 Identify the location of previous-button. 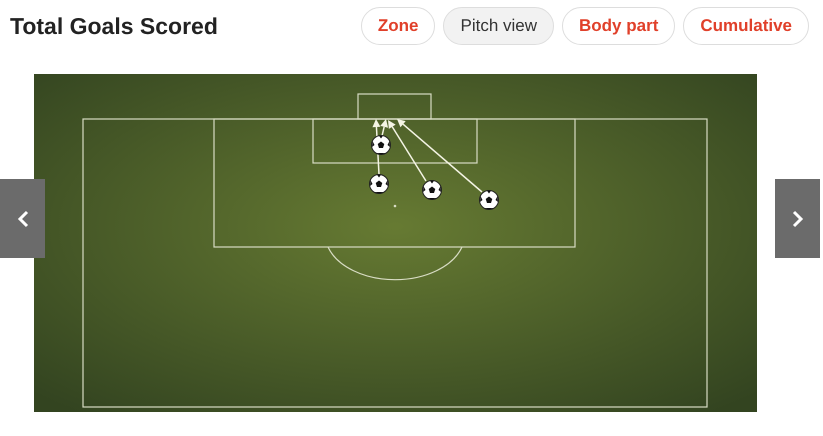
(22, 218).